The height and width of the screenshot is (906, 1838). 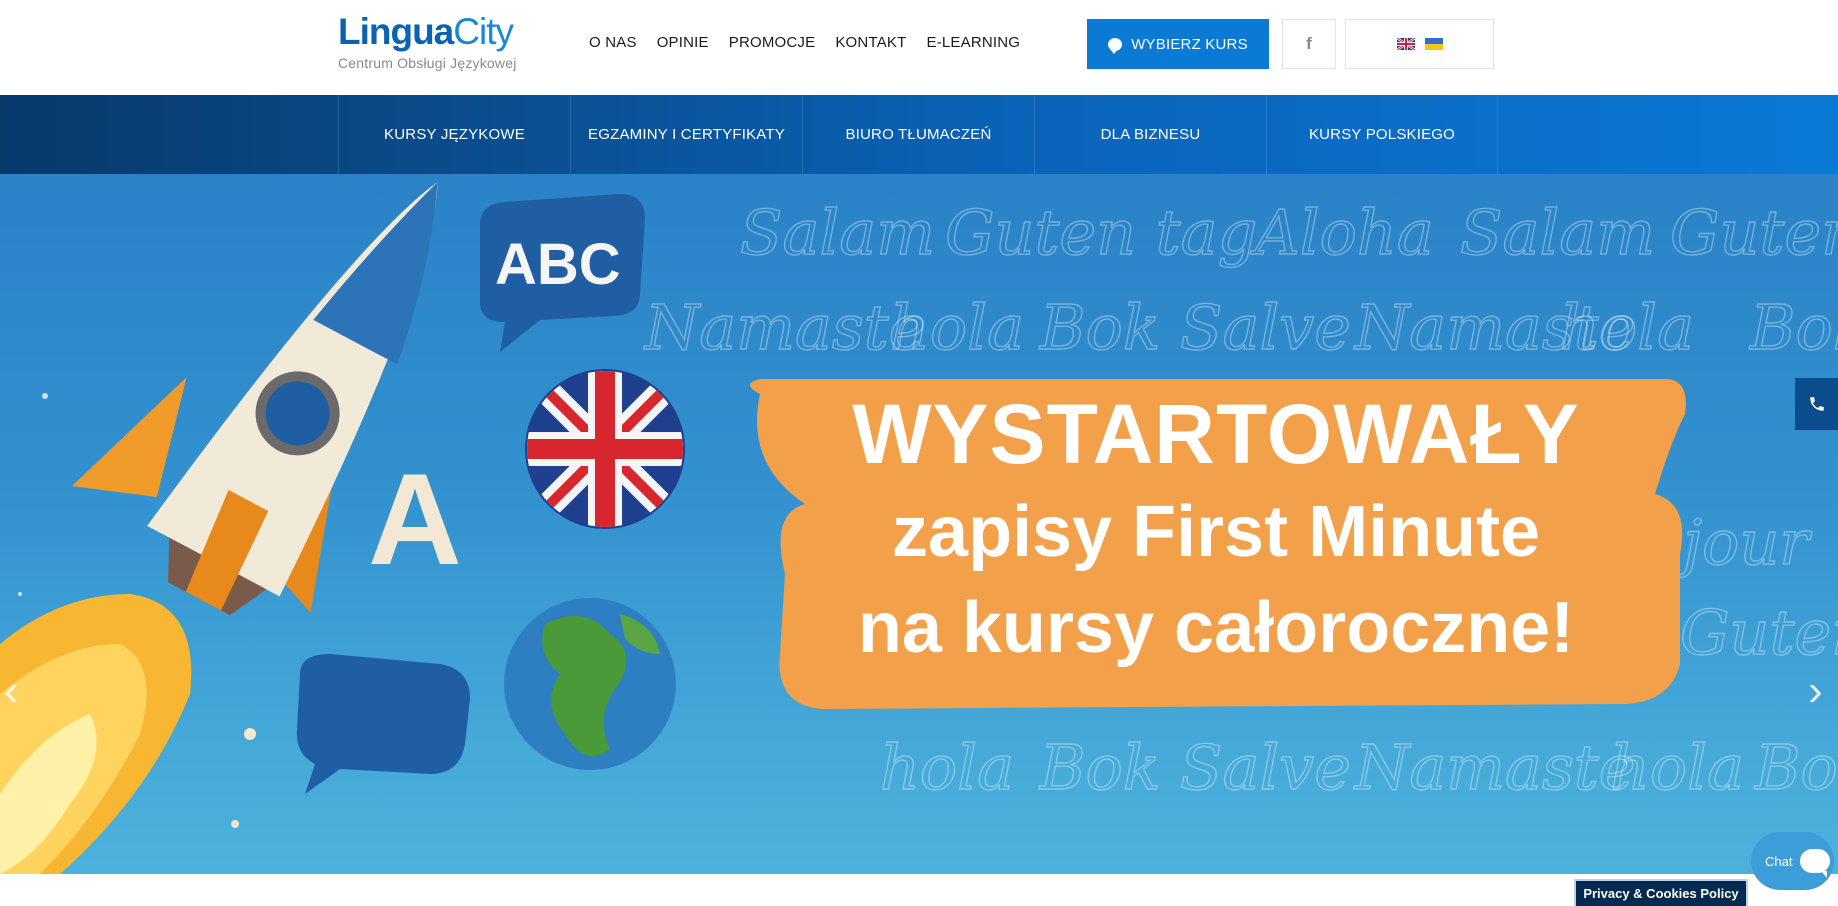 What do you see at coordinates (1433, 44) in the screenshot?
I see `ua-flag-icon` at bounding box center [1433, 44].